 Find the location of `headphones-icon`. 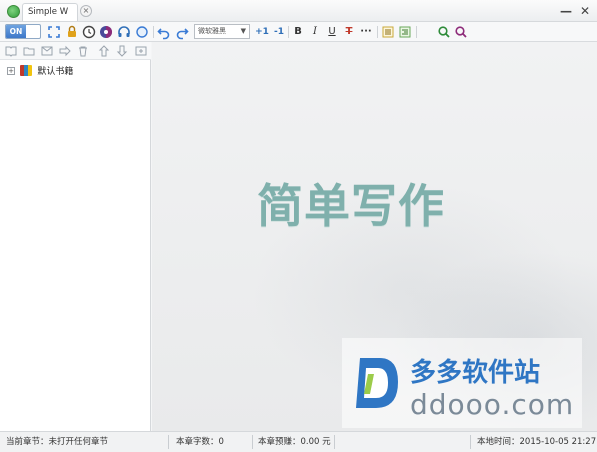

headphones-icon is located at coordinates (124, 31).